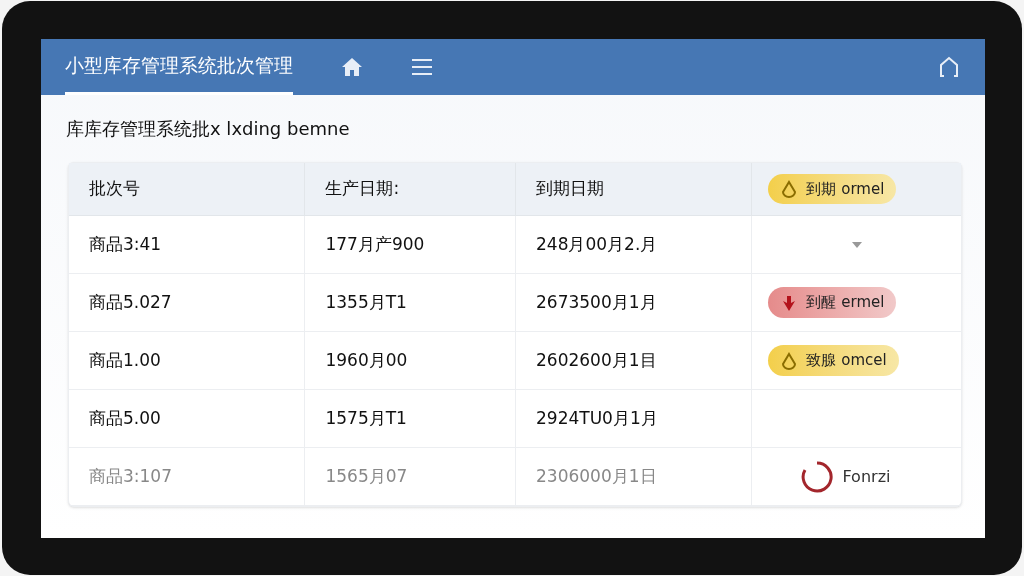 This screenshot has width=1024, height=576. Describe the element at coordinates (410, 302) in the screenshot. I see `table-cell: 1355月T1` at that location.